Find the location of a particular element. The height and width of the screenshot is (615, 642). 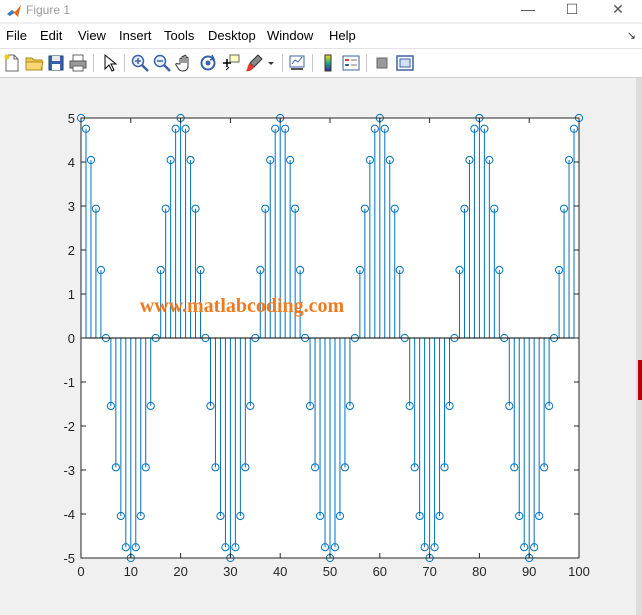

y-tick-label: 0 is located at coordinates (71, 338).